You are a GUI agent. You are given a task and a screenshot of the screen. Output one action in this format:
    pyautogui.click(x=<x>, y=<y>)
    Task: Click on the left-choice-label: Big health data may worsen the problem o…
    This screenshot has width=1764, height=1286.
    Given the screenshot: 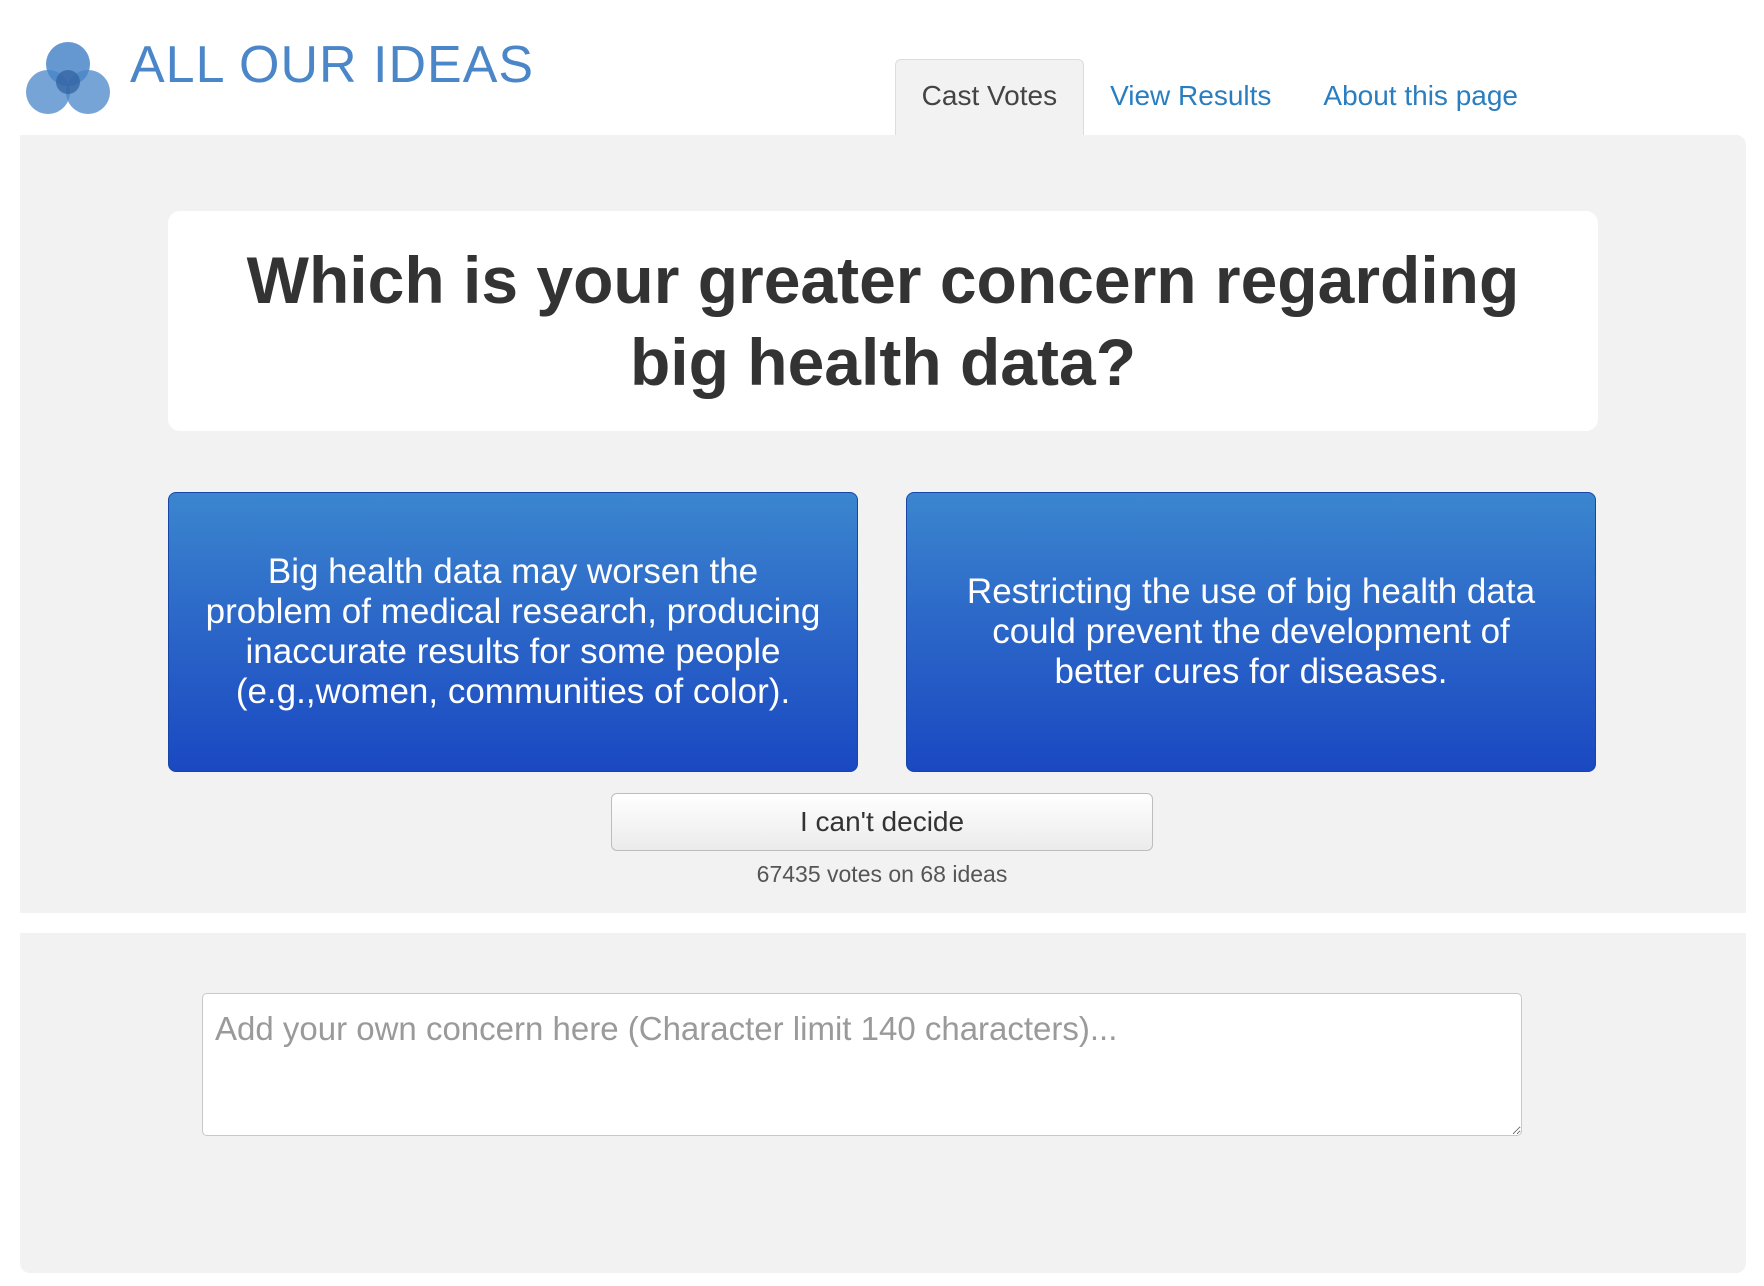 What is the action you would take?
    pyautogui.click(x=513, y=631)
    